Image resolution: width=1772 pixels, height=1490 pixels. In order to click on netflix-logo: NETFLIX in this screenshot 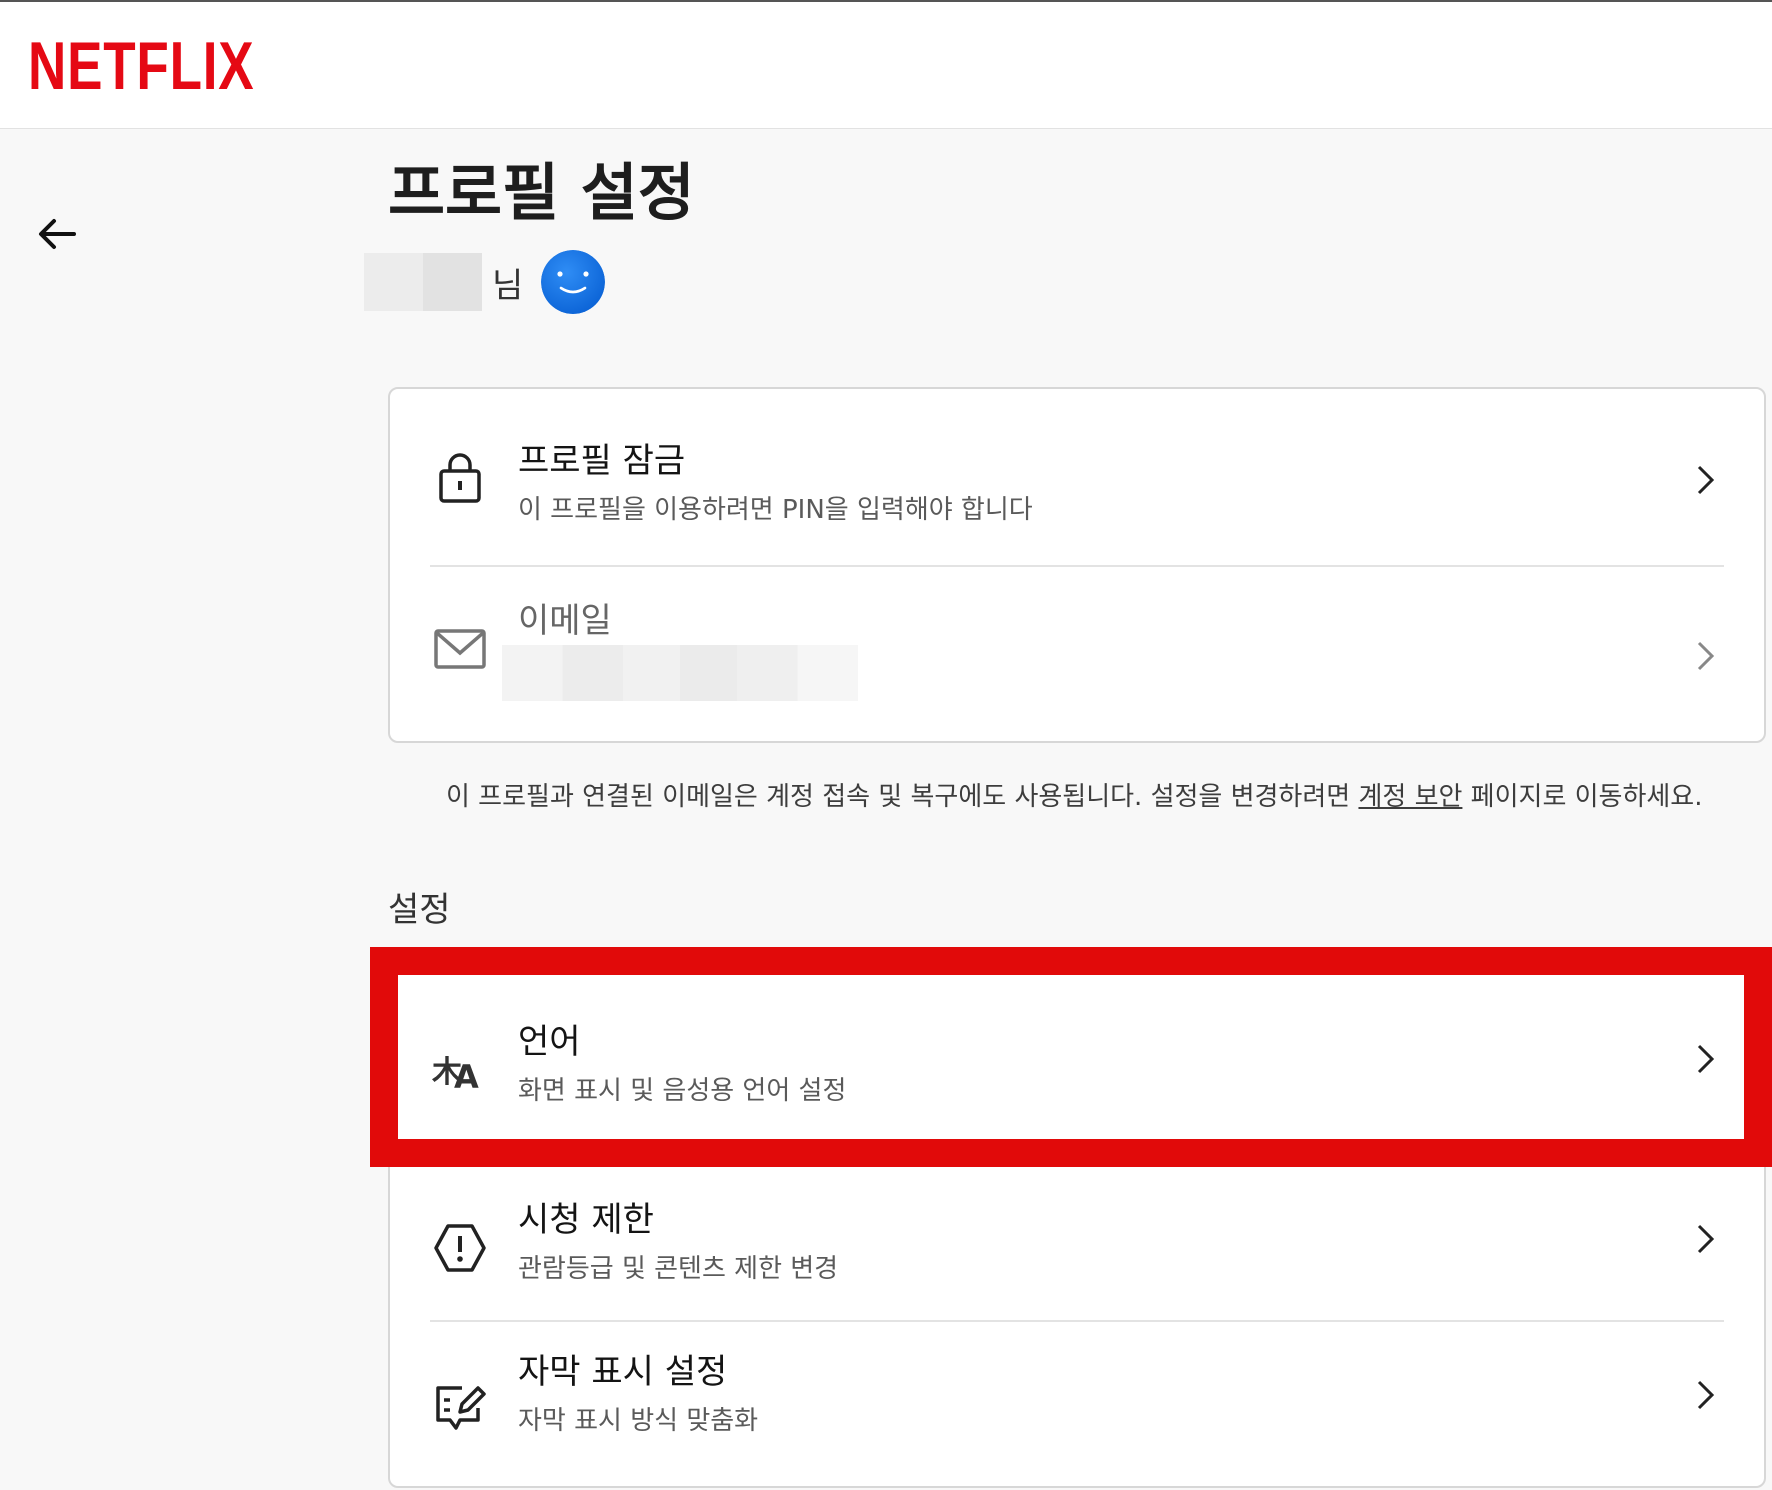, I will do `click(141, 66)`.